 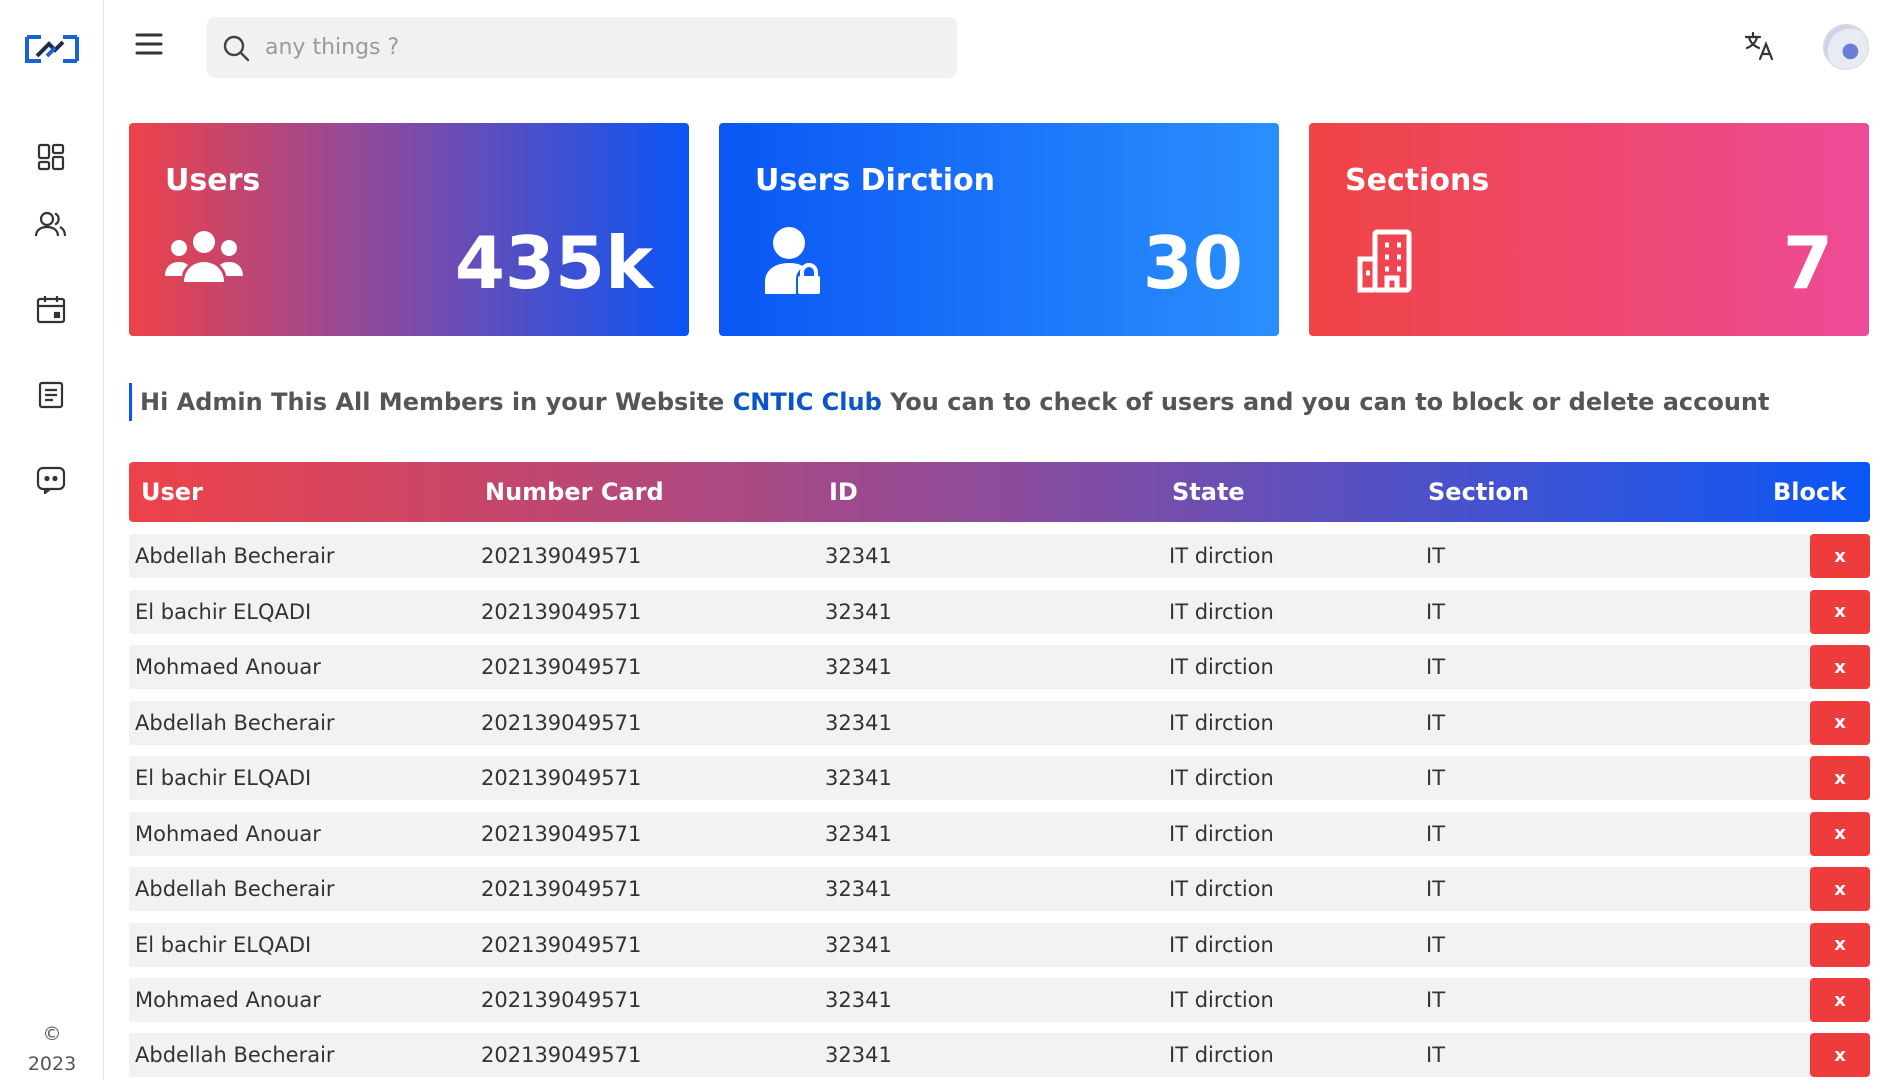 I want to click on stat-card-users: Users 435k, so click(x=409, y=229).